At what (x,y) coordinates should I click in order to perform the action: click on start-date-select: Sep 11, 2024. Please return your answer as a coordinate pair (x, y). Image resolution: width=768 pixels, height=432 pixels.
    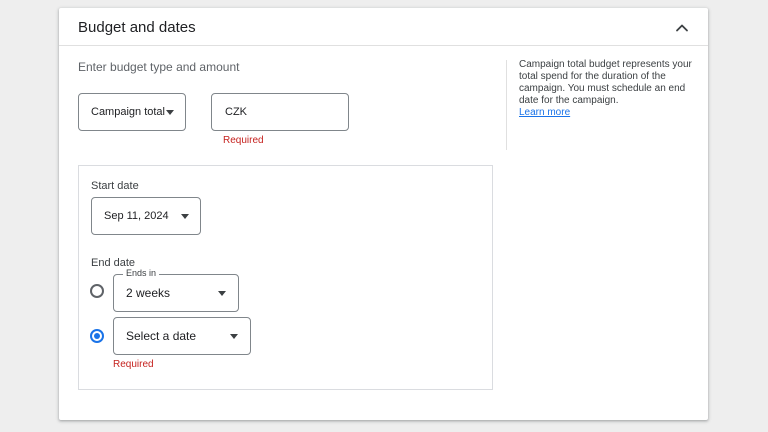
    Looking at the image, I should click on (146, 216).